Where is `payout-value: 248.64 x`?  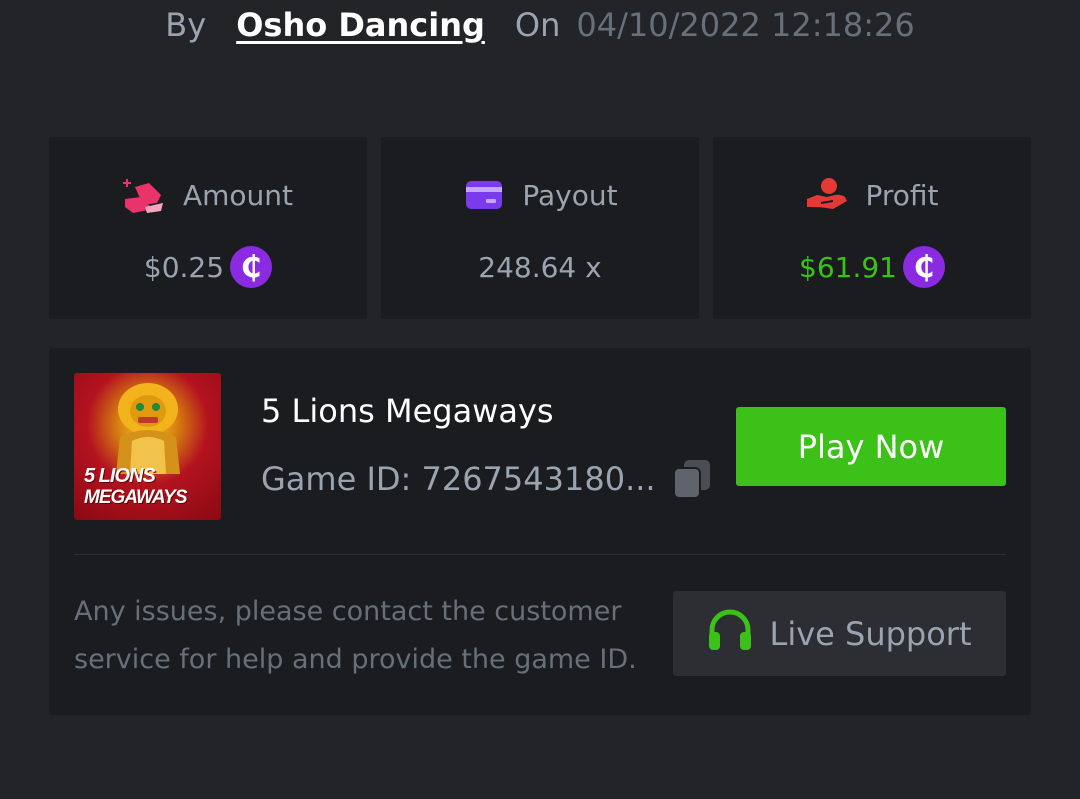 payout-value: 248.64 x is located at coordinates (540, 267).